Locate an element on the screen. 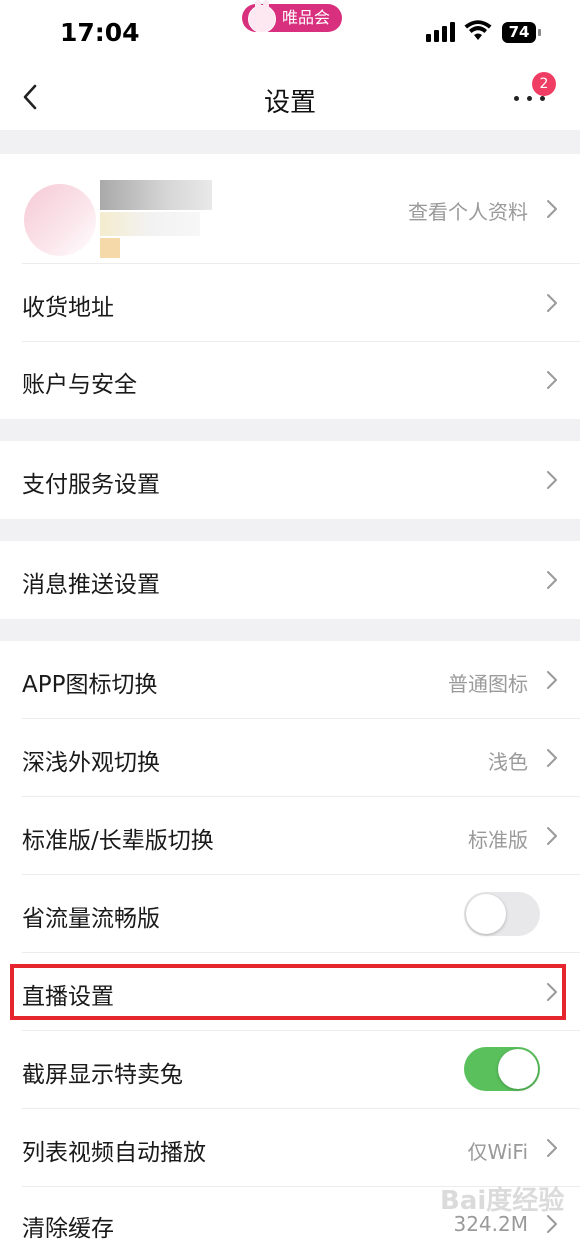 Image resolution: width=580 pixels, height=1243 pixels. member-tag-blurred is located at coordinates (110, 248).